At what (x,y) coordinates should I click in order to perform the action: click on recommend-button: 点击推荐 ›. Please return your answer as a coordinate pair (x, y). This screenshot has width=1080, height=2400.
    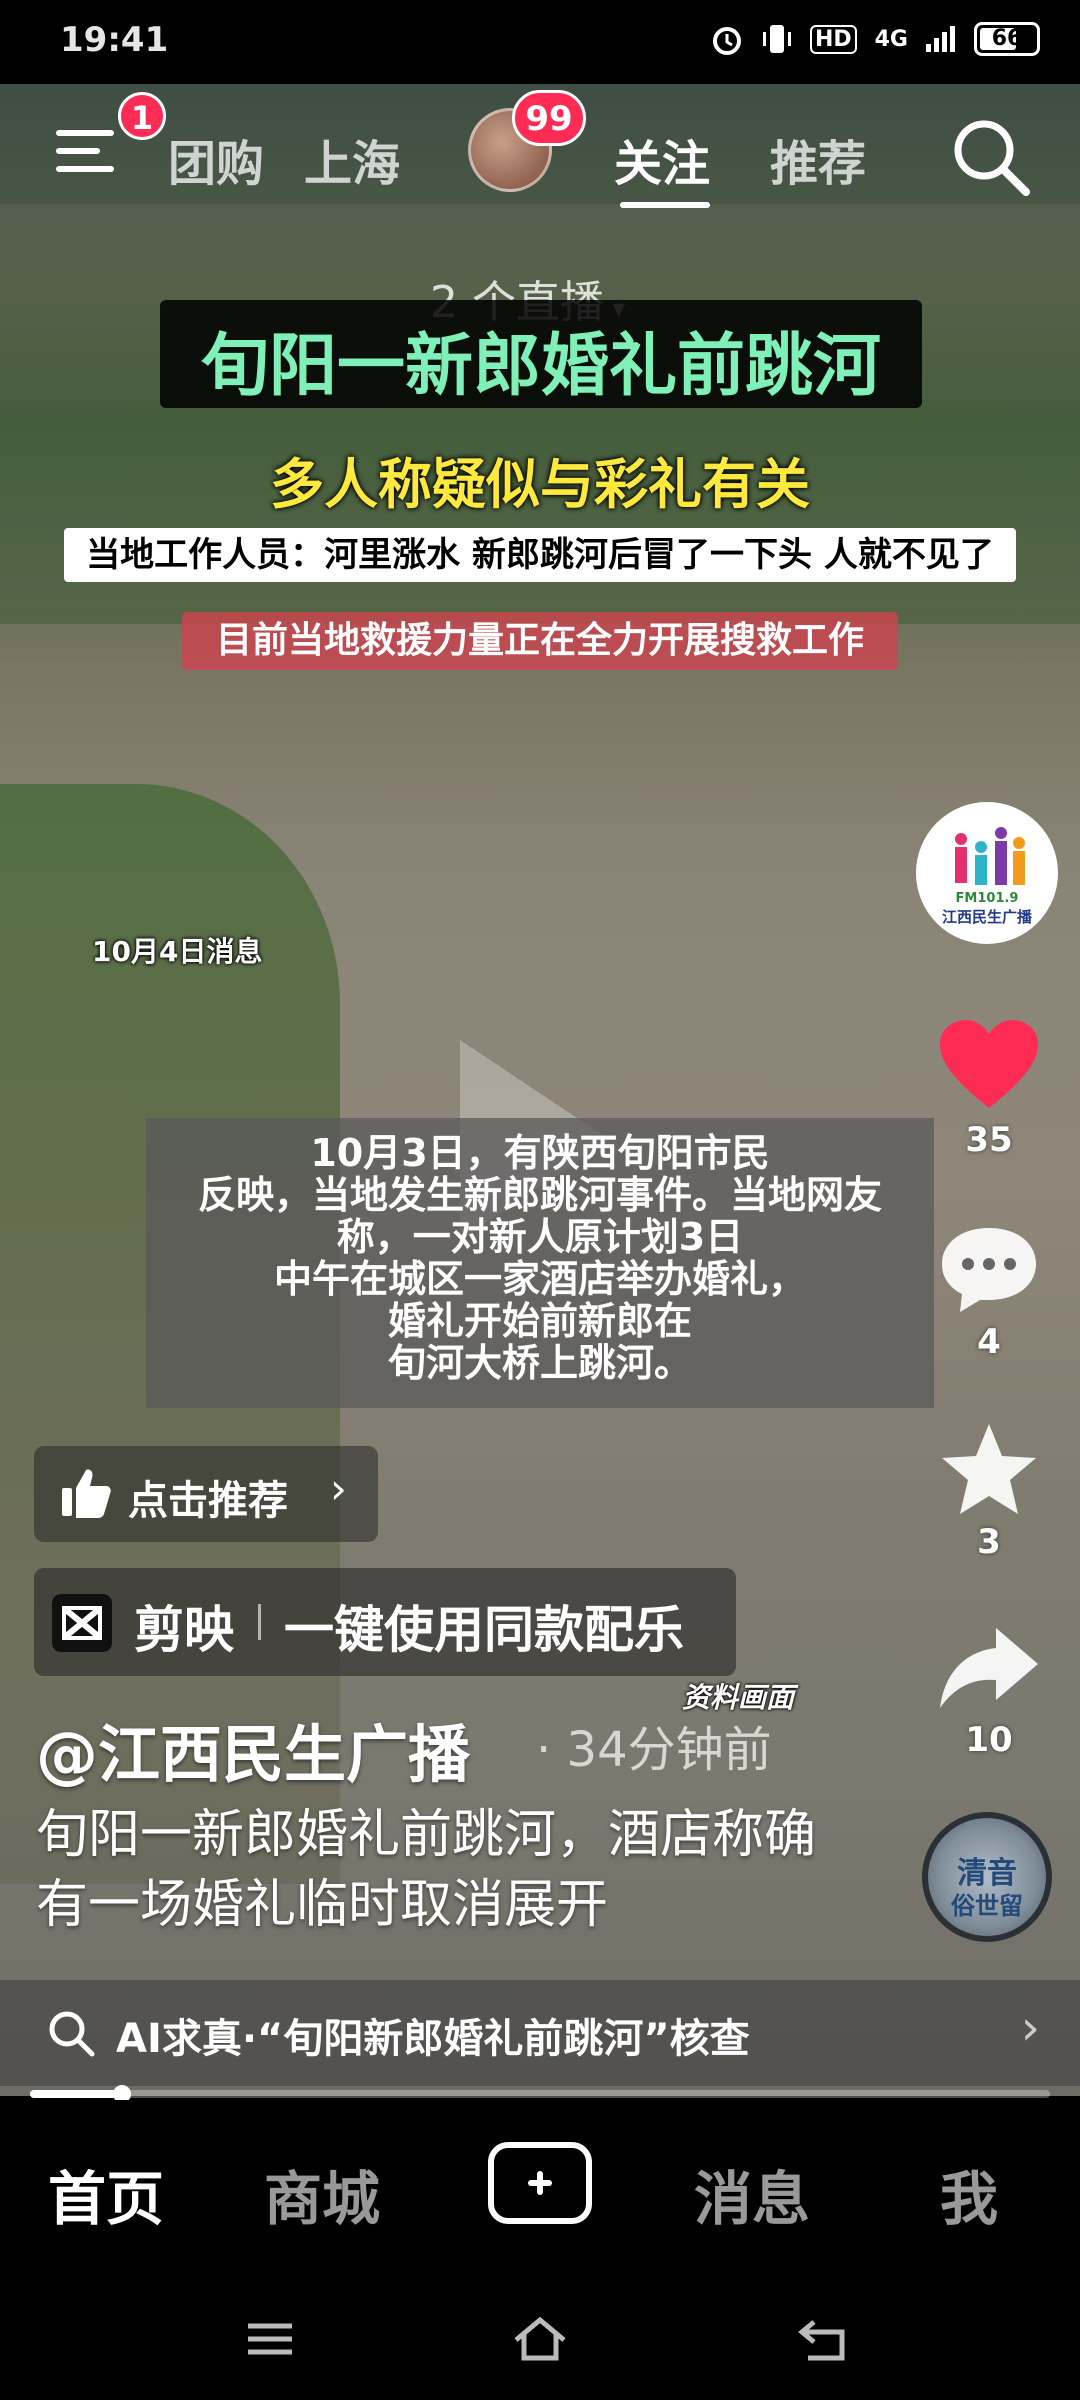
    Looking at the image, I should click on (206, 1494).